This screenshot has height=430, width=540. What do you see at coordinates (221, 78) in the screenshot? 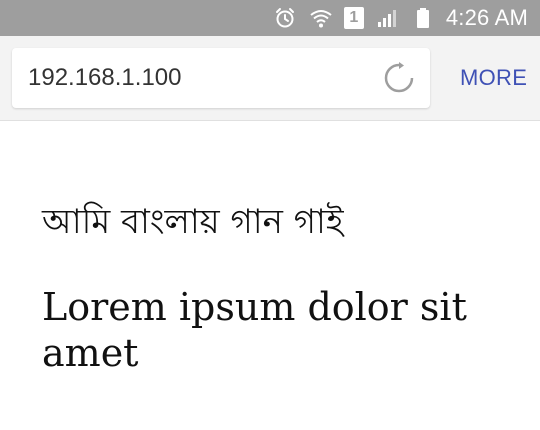
I see `address-bar: 192.168.1.100` at bounding box center [221, 78].